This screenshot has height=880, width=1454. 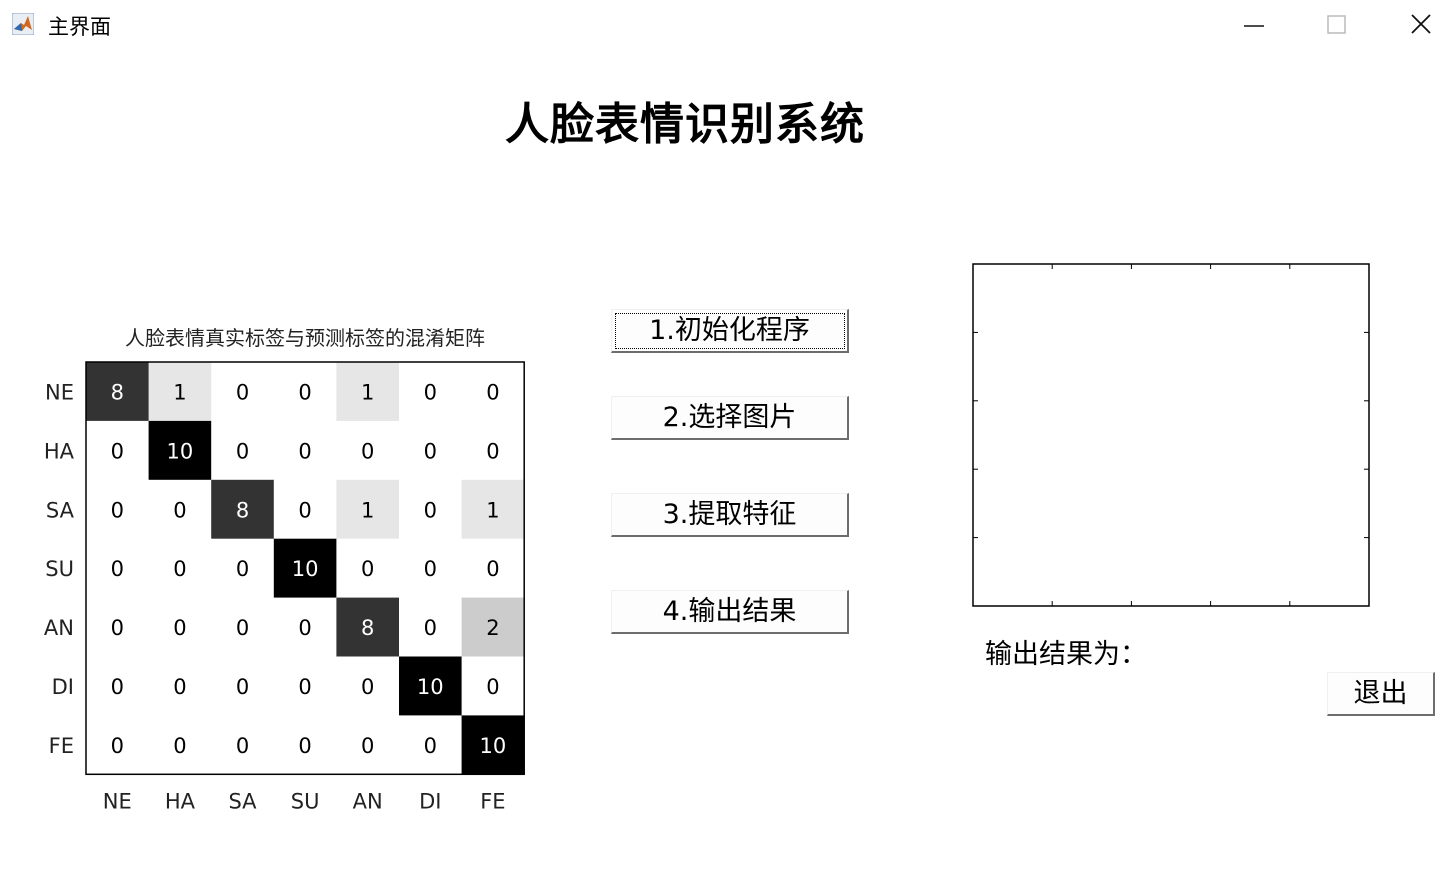 What do you see at coordinates (1381, 694) in the screenshot?
I see `exit-button: 退出` at bounding box center [1381, 694].